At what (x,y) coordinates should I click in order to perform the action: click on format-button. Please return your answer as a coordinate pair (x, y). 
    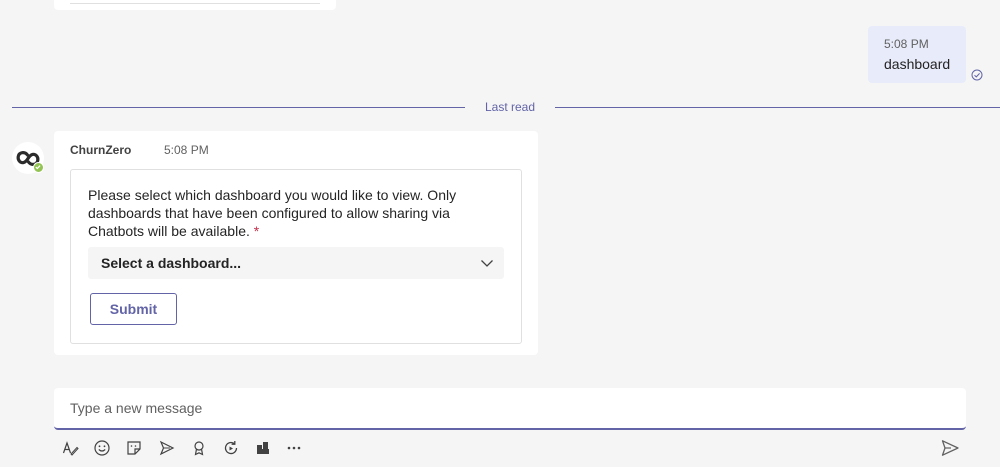
    Looking at the image, I should click on (70, 448).